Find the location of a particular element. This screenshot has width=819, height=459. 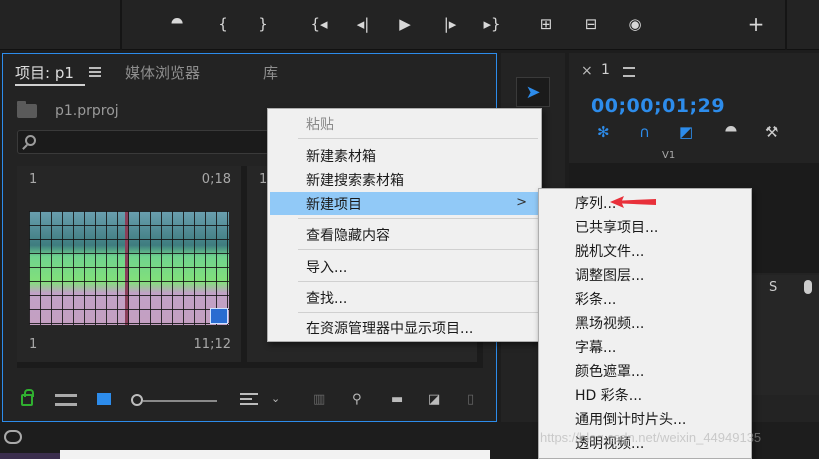

playhead-timecode: 00;00;01;29 is located at coordinates (658, 106).